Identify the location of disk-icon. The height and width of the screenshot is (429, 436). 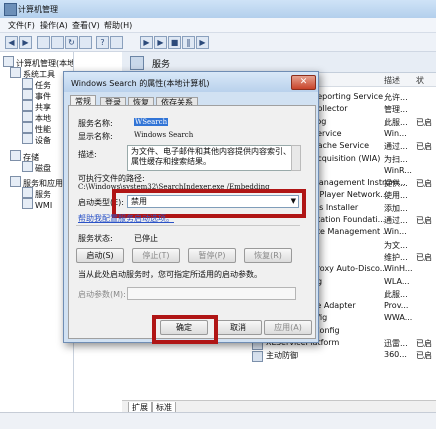
(27, 166).